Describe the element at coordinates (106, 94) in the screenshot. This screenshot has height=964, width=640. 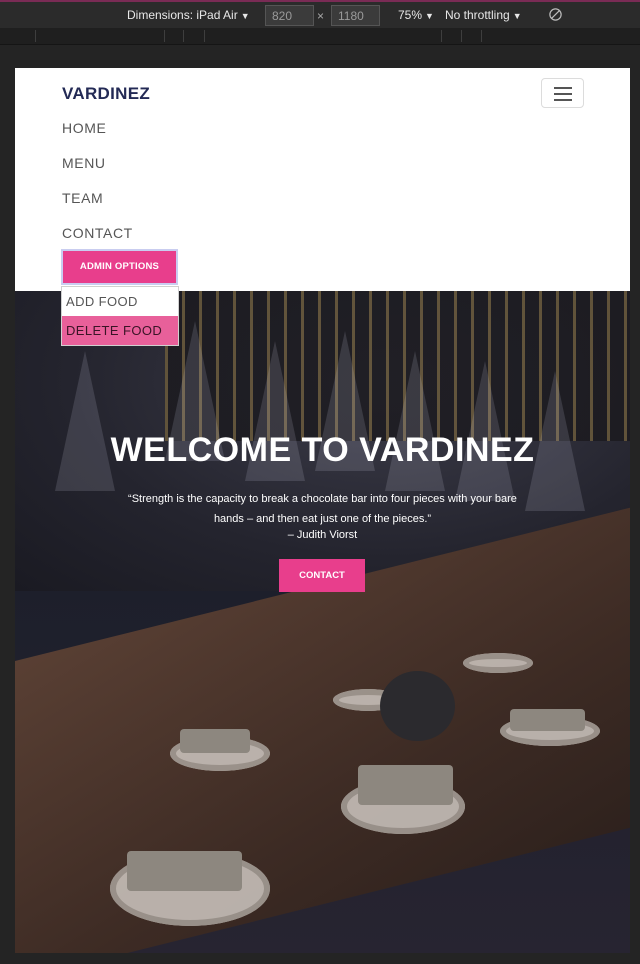
I see `brand-logo: VARDINEZ` at that location.